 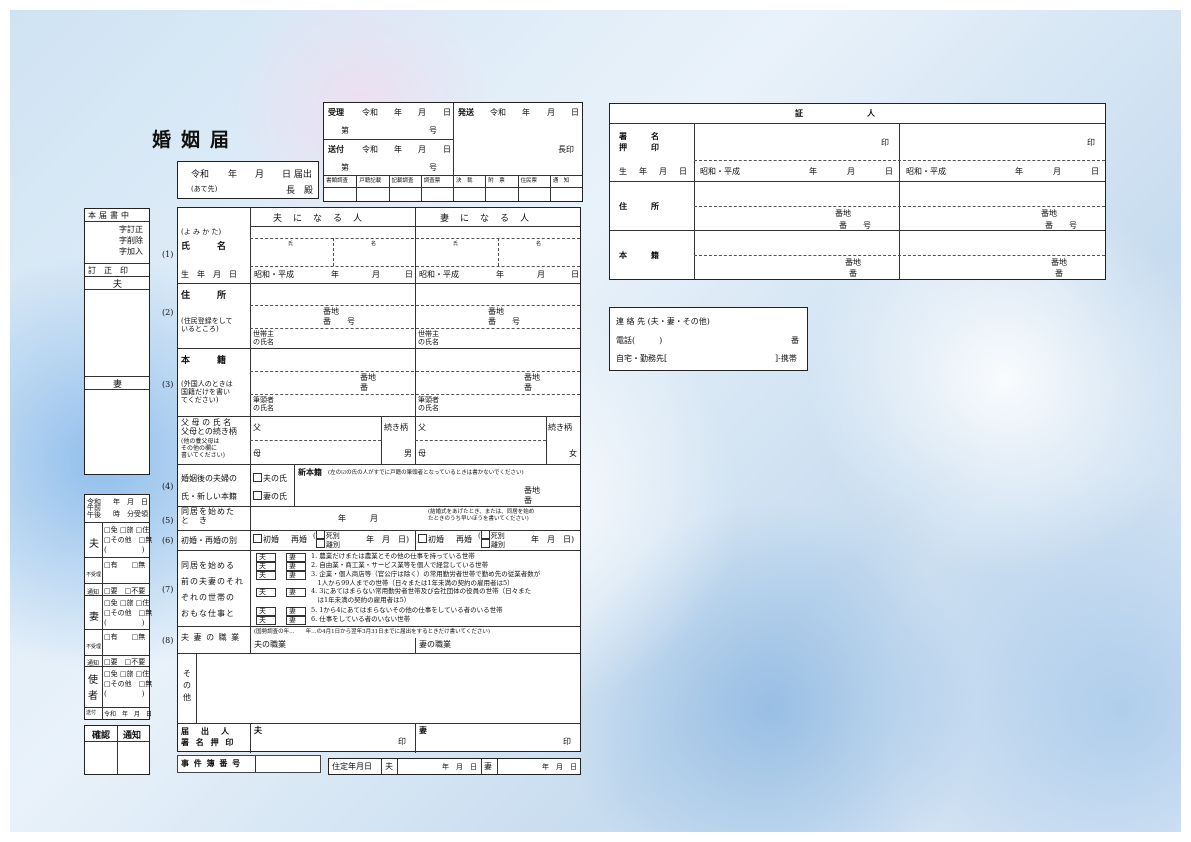 I want to click on new-domicile-note: (左の☑の氏の人がすでに戸籍の筆頭者となっているときは書かないでください), so click(x=426, y=473).